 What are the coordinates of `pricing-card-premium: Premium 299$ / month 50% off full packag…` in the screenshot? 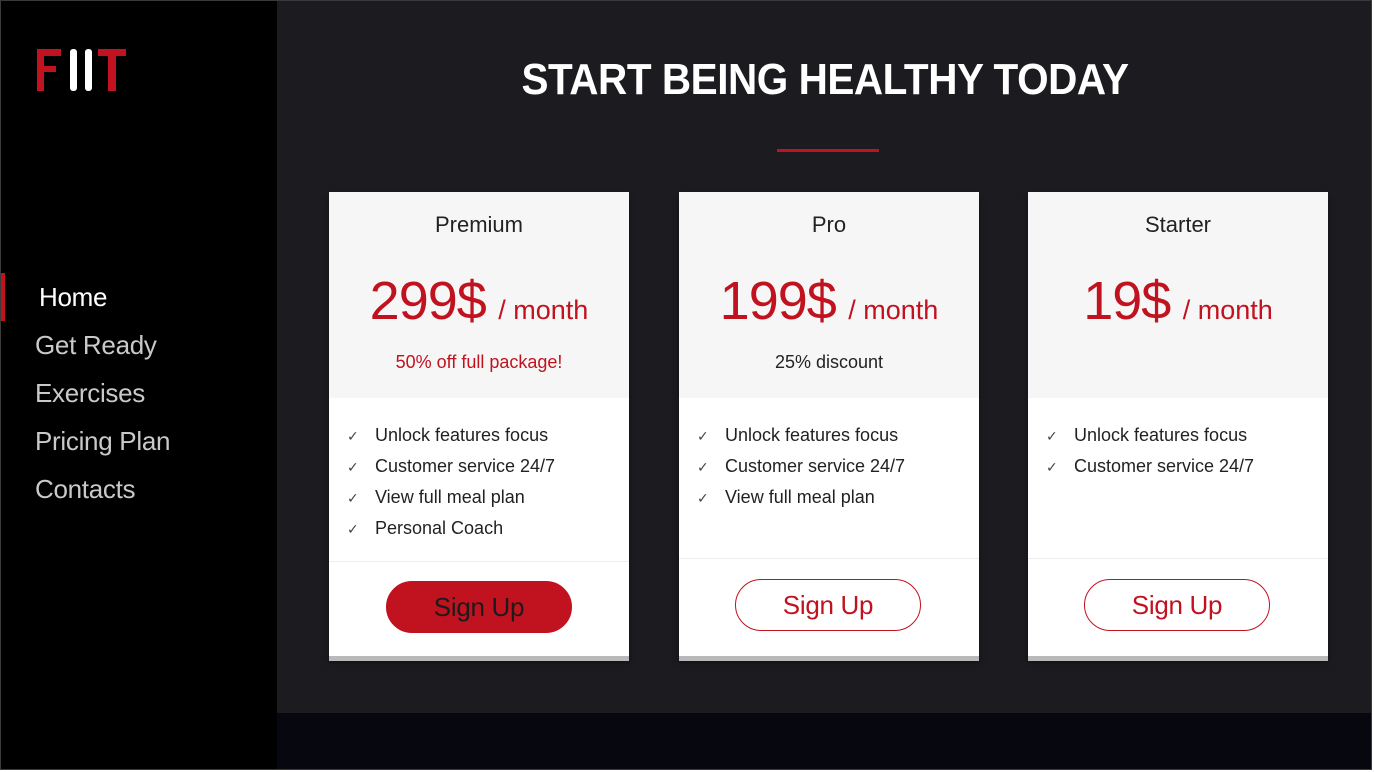 It's located at (479, 424).